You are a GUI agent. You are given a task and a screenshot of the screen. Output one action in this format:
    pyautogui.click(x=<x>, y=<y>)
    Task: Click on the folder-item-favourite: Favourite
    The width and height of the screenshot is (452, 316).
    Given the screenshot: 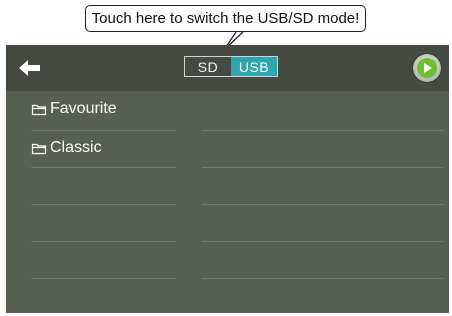 What is the action you would take?
    pyautogui.click(x=74, y=109)
    